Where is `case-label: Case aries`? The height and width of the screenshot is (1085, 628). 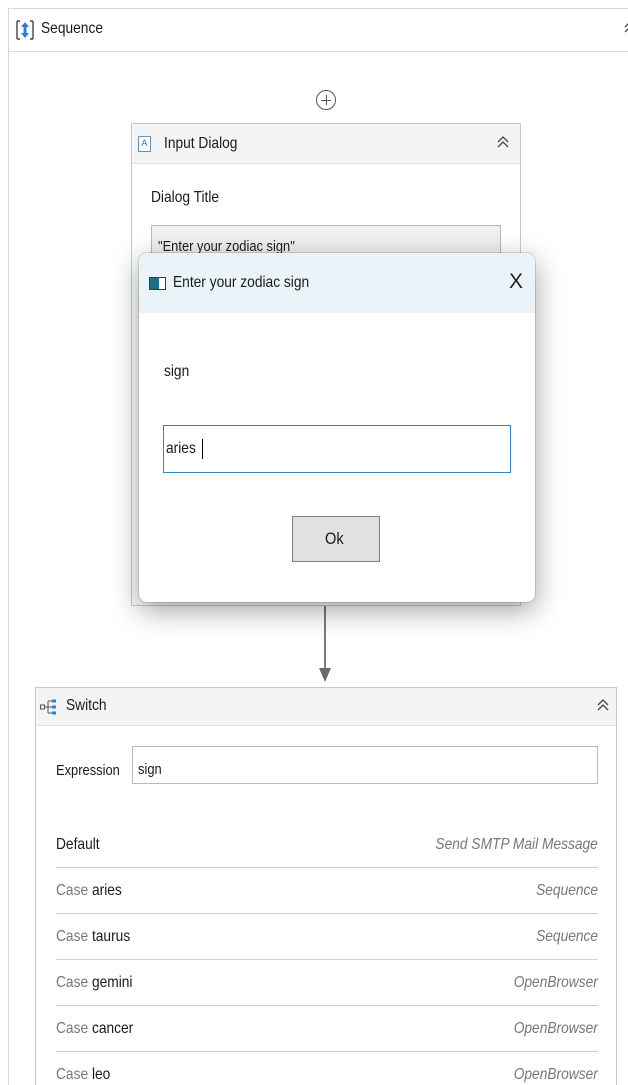 case-label: Case aries is located at coordinates (89, 890).